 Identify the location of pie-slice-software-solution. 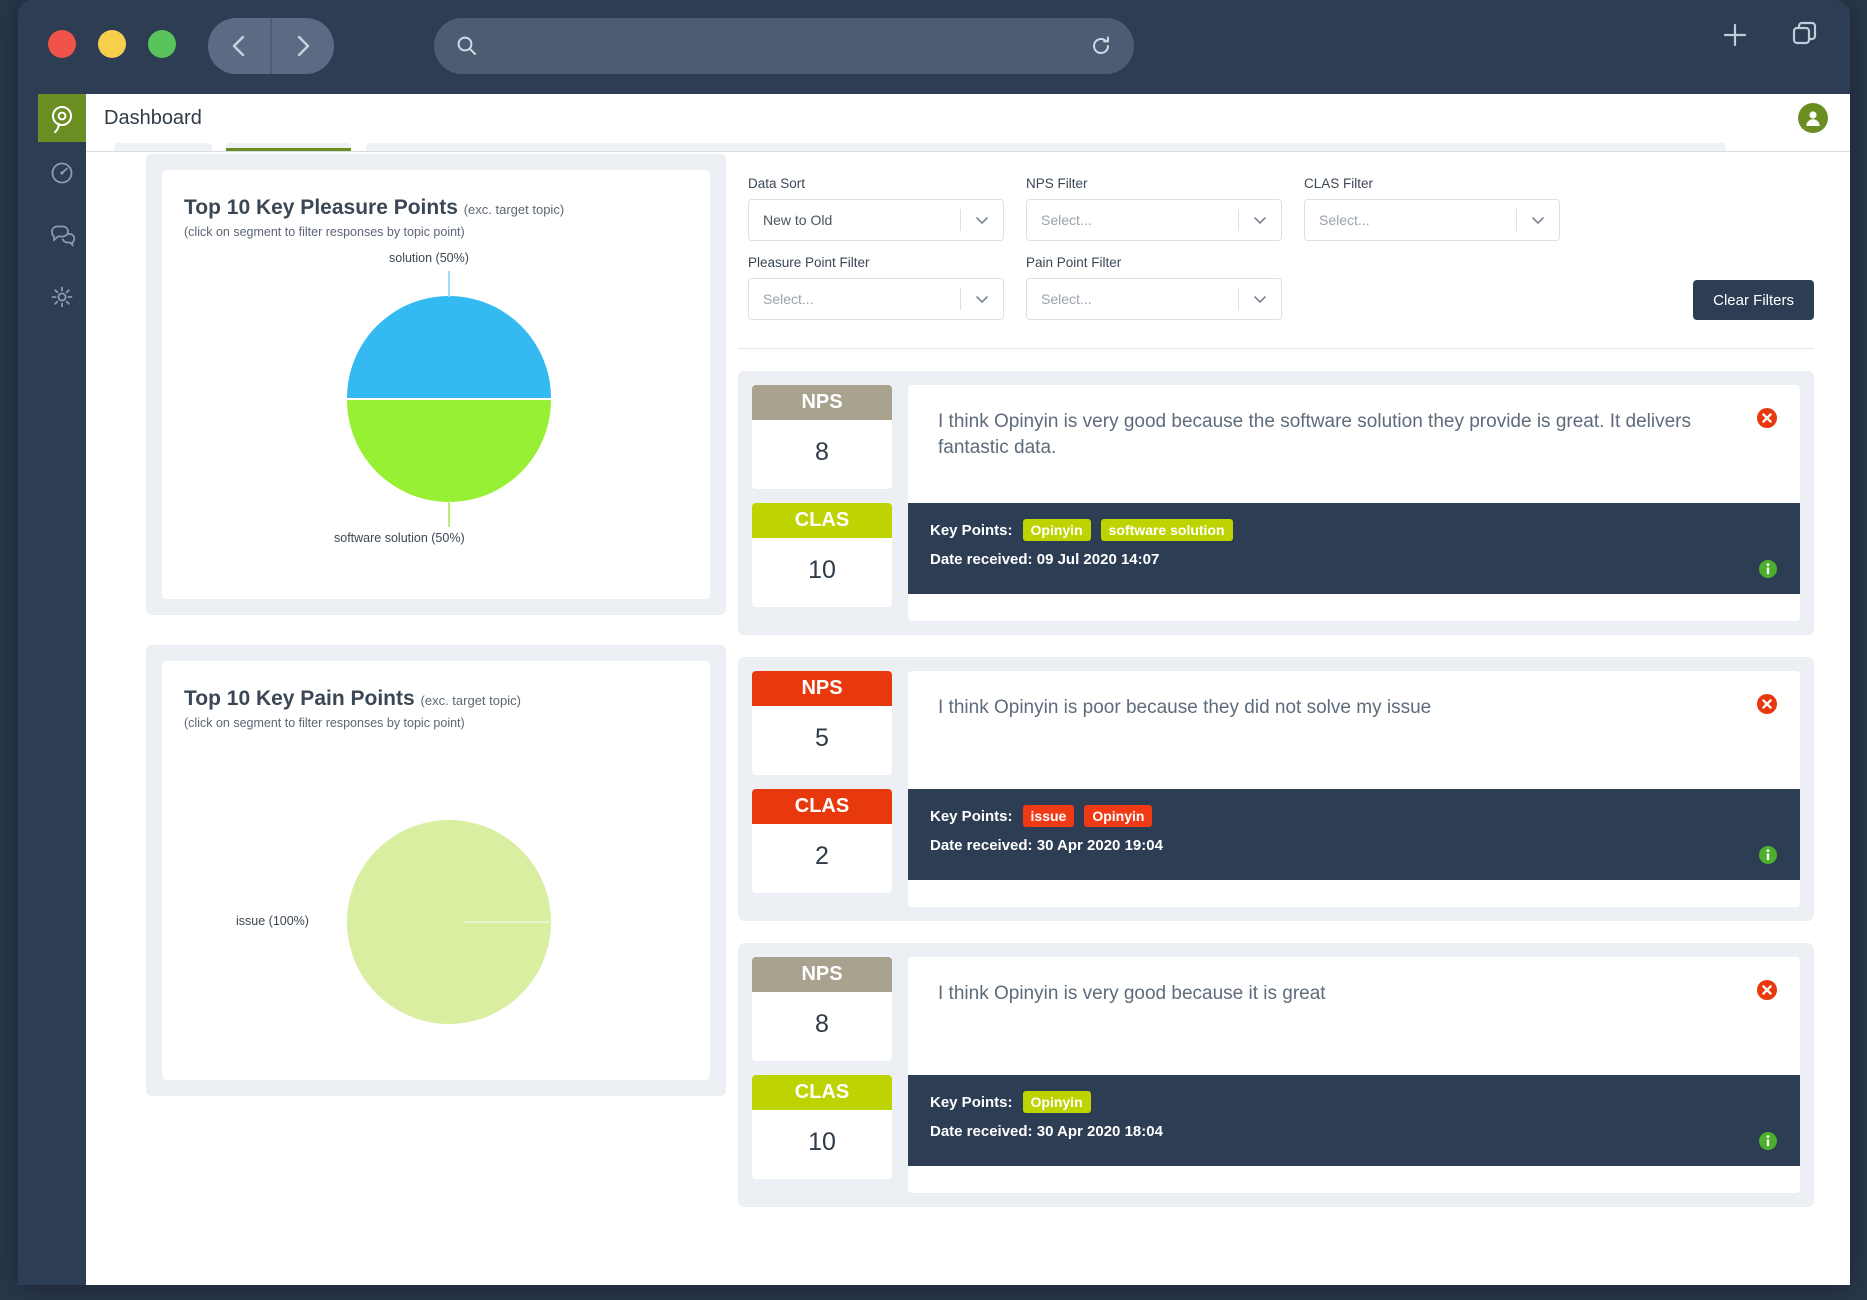
(449, 451).